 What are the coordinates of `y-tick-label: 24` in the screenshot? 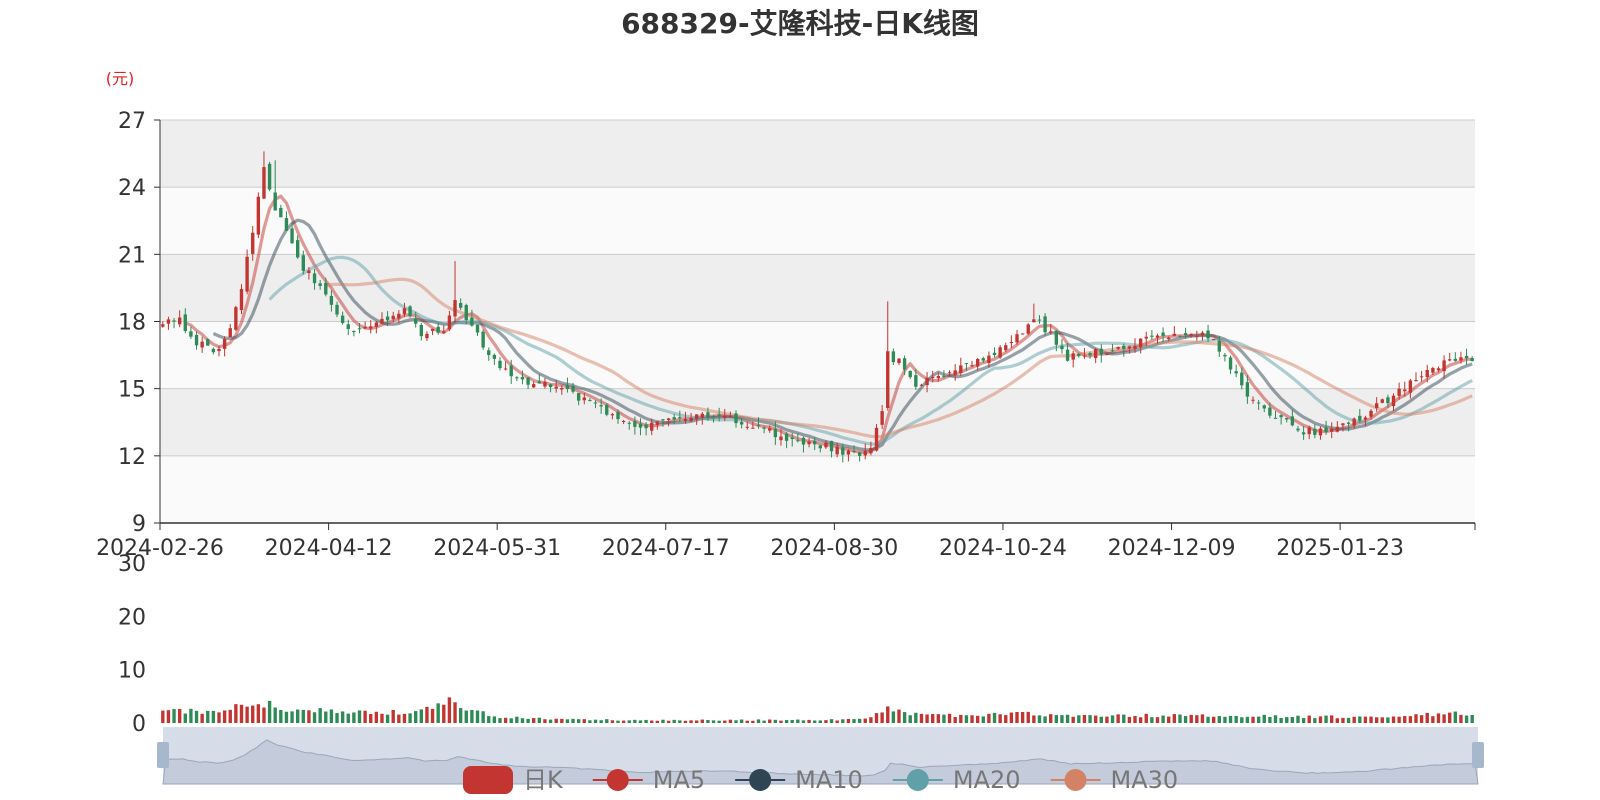 It's located at (132, 188).